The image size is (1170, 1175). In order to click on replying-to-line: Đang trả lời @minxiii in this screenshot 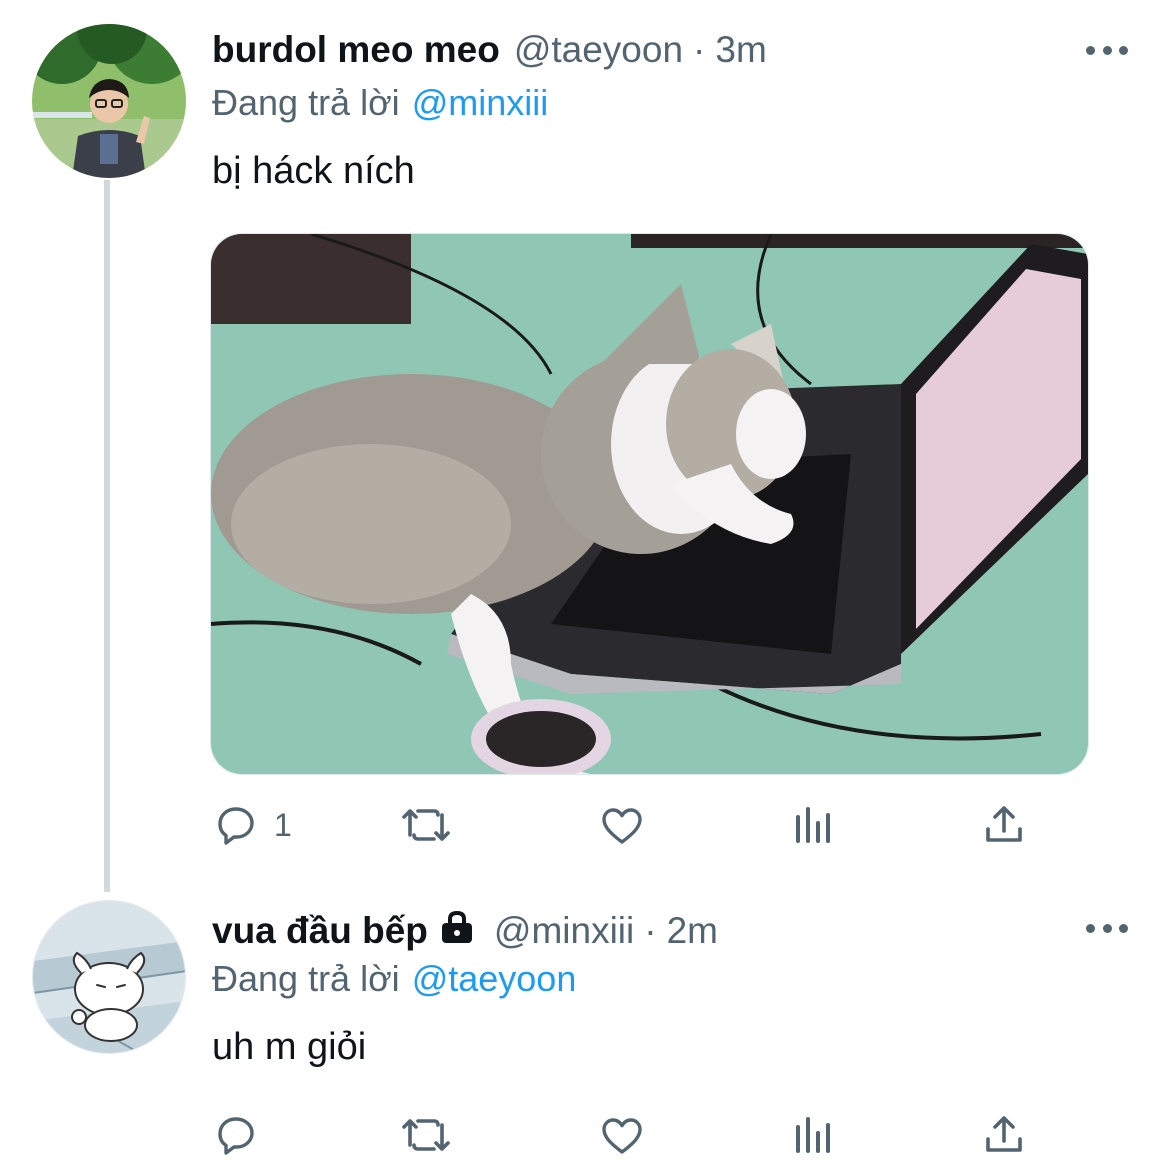, I will do `click(380, 103)`.